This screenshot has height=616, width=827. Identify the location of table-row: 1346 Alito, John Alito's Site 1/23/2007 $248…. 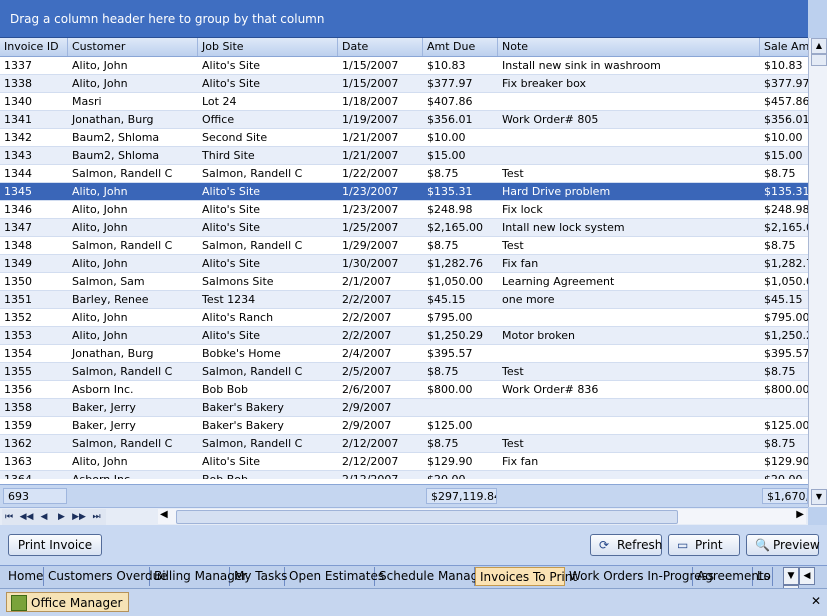
(404, 210).